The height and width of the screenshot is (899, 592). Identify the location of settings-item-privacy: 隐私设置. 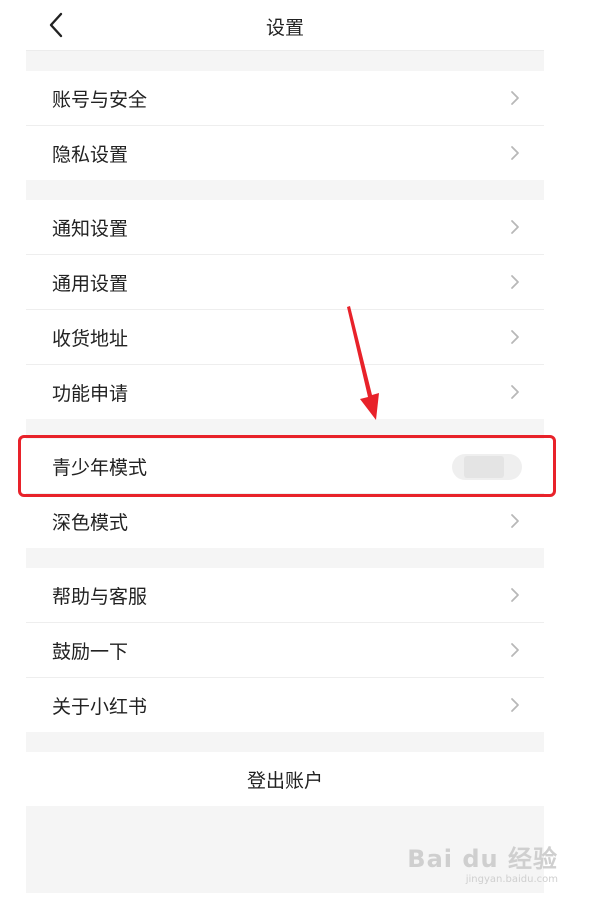
(285, 153).